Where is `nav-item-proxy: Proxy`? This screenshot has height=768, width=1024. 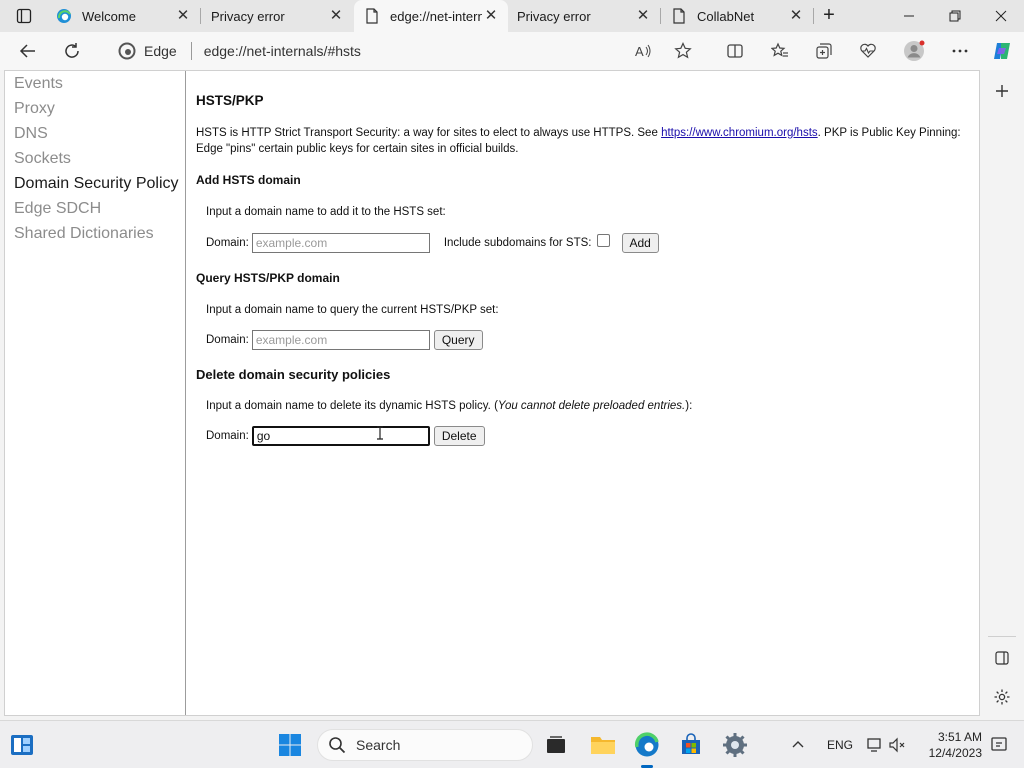 nav-item-proxy: Proxy is located at coordinates (34, 109).